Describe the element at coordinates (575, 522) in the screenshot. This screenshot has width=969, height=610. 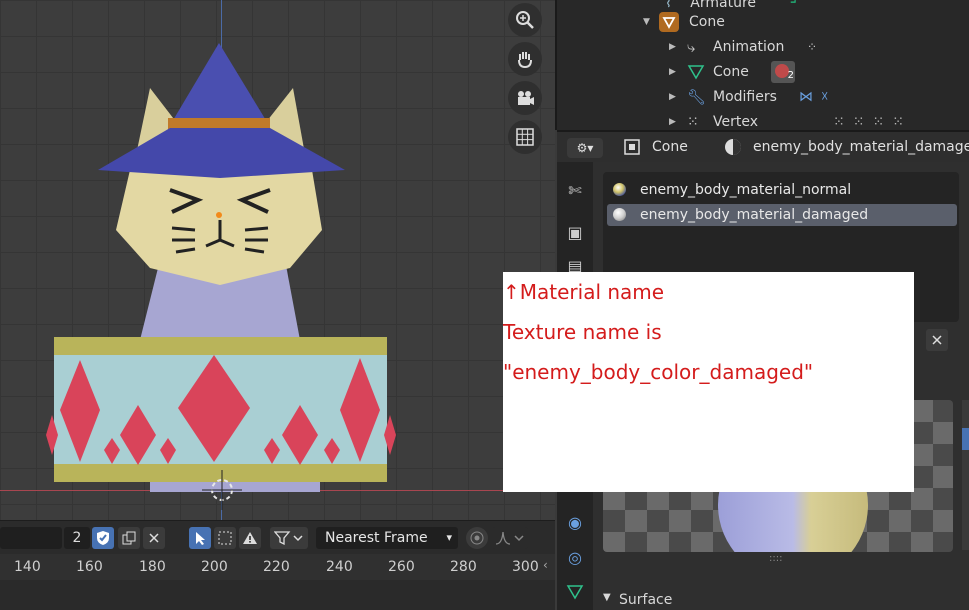
I see `physics-tab-icon: ◉` at that location.